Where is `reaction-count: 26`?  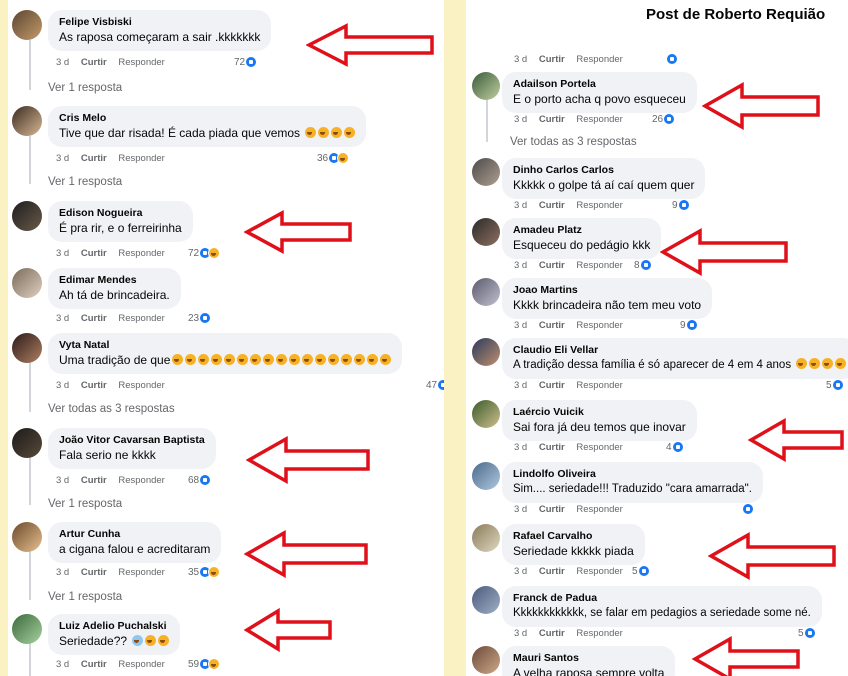
reaction-count: 26 is located at coordinates (664, 119).